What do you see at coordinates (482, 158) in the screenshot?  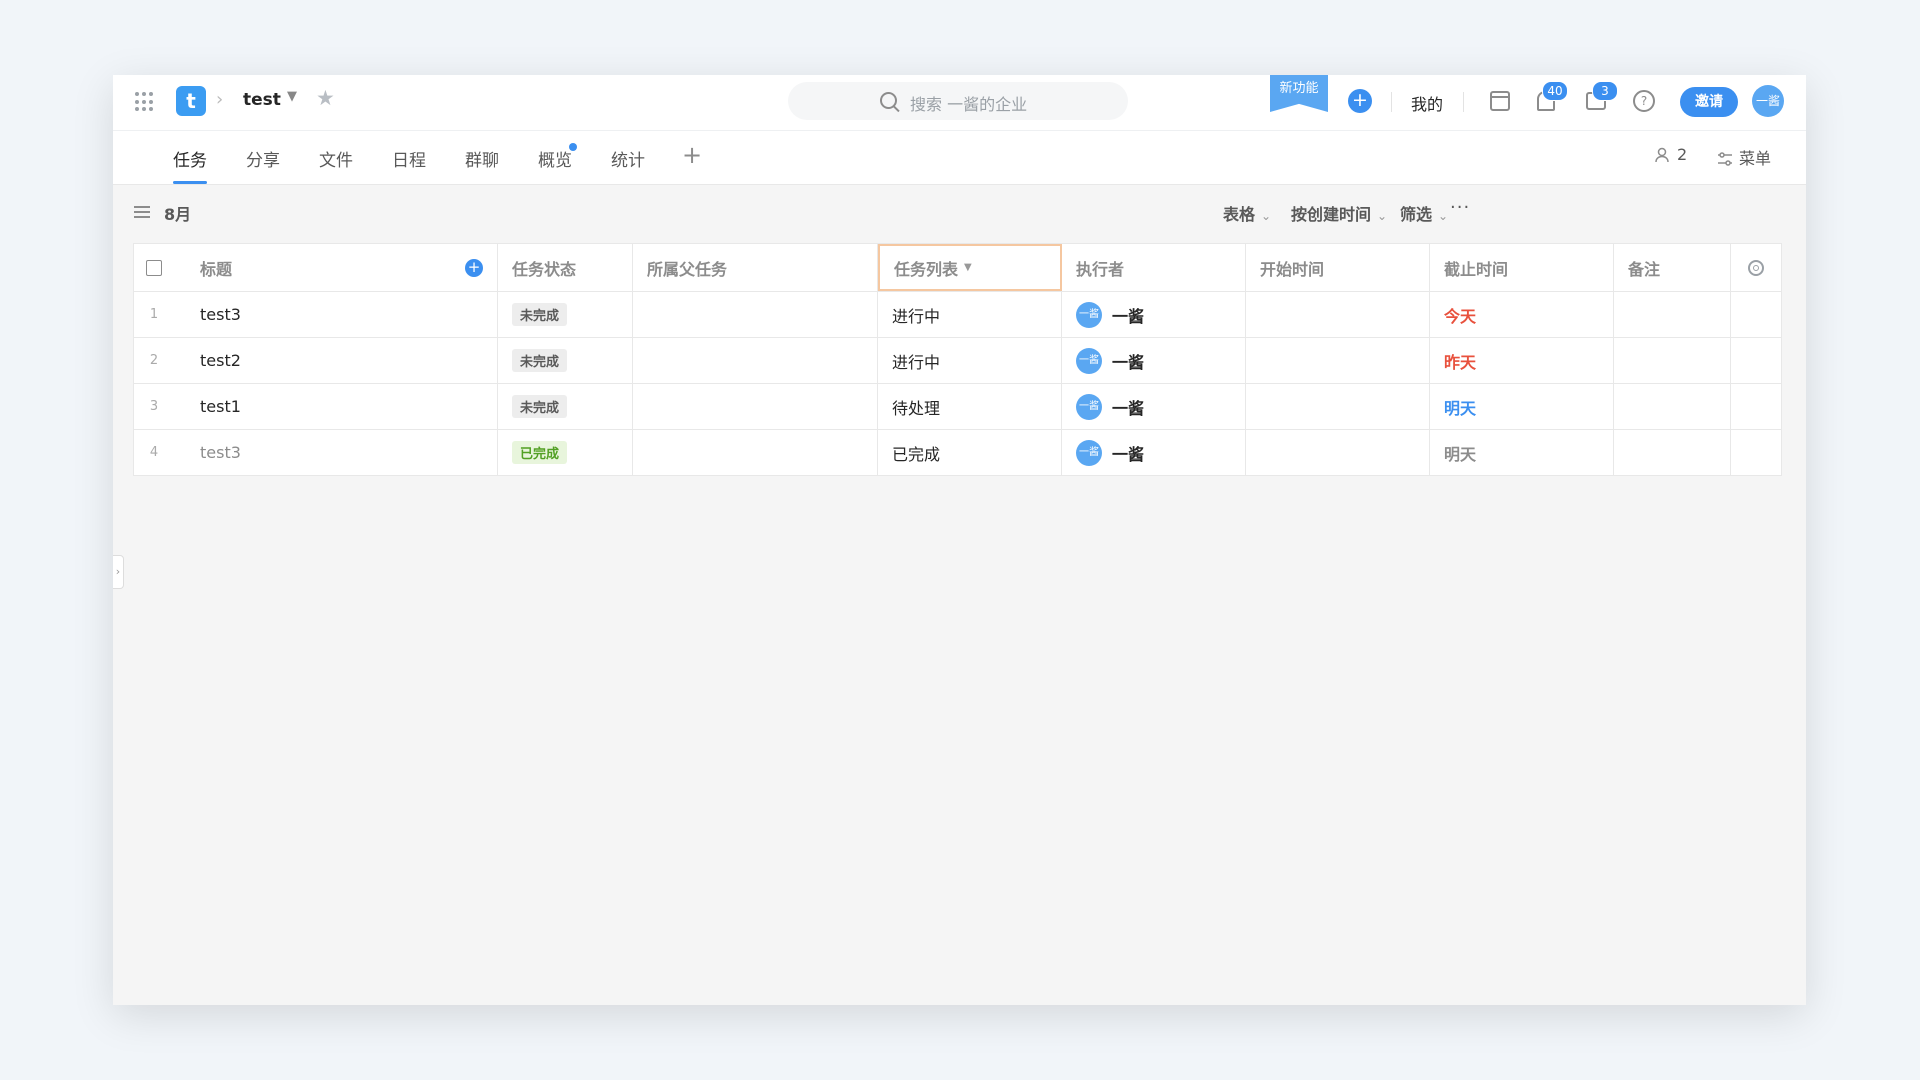 I see `tab-group-chat: 群聊` at bounding box center [482, 158].